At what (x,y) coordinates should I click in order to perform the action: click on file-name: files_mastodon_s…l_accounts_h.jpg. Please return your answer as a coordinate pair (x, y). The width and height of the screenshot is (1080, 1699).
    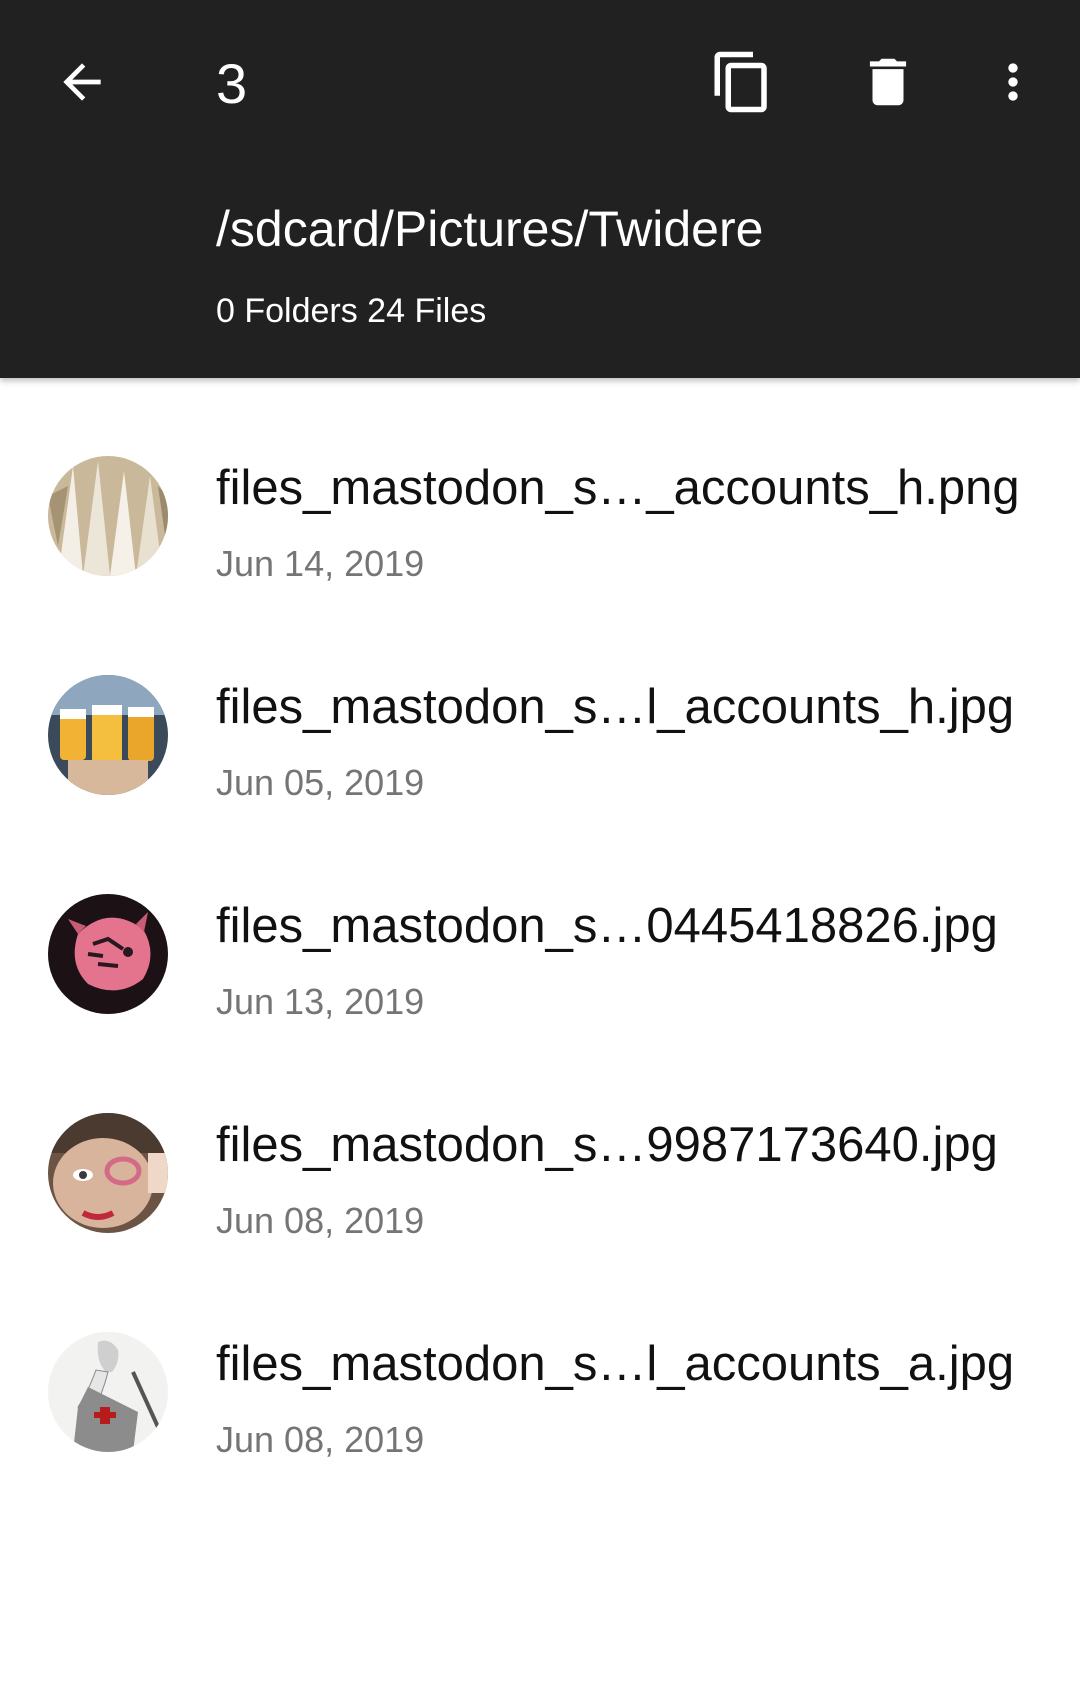
    Looking at the image, I should click on (615, 707).